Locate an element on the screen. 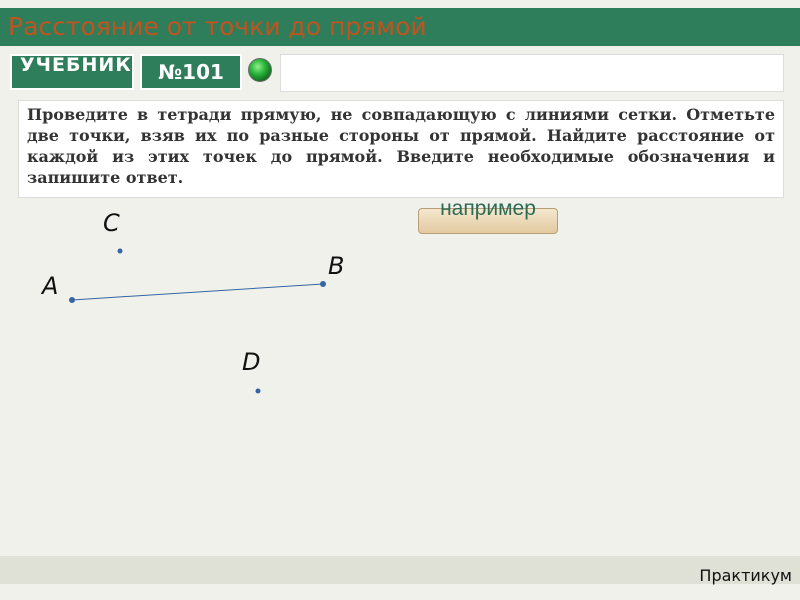 The width and height of the screenshot is (800, 600). textbook-button: УЧЕБНИК is located at coordinates (72, 72).